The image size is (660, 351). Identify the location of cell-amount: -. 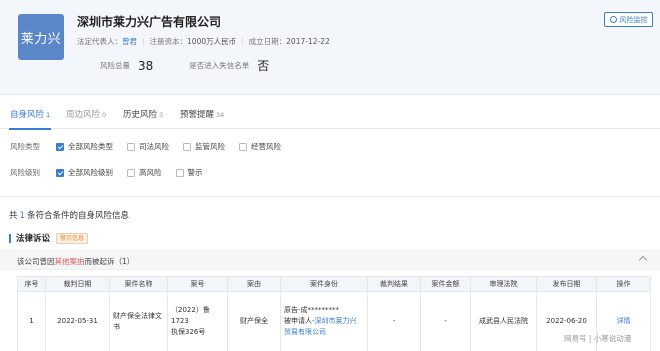
(445, 321).